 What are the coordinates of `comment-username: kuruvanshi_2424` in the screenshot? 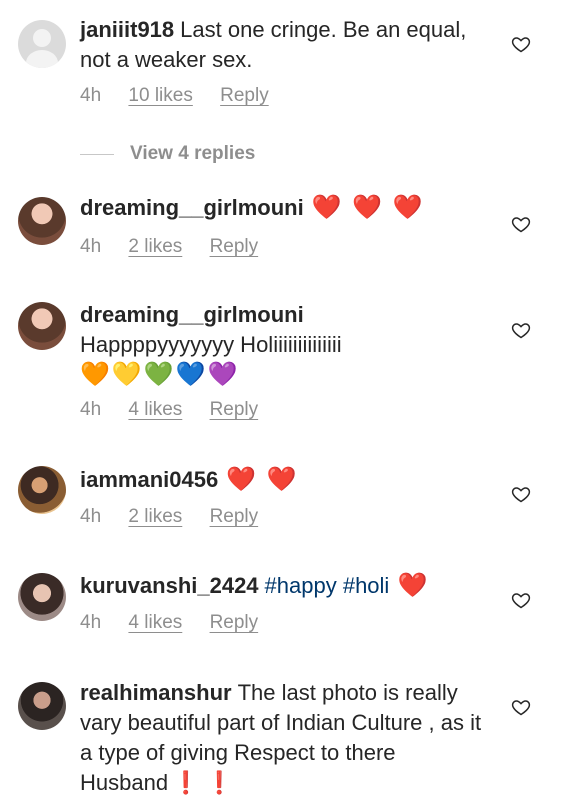 It's located at (169, 585).